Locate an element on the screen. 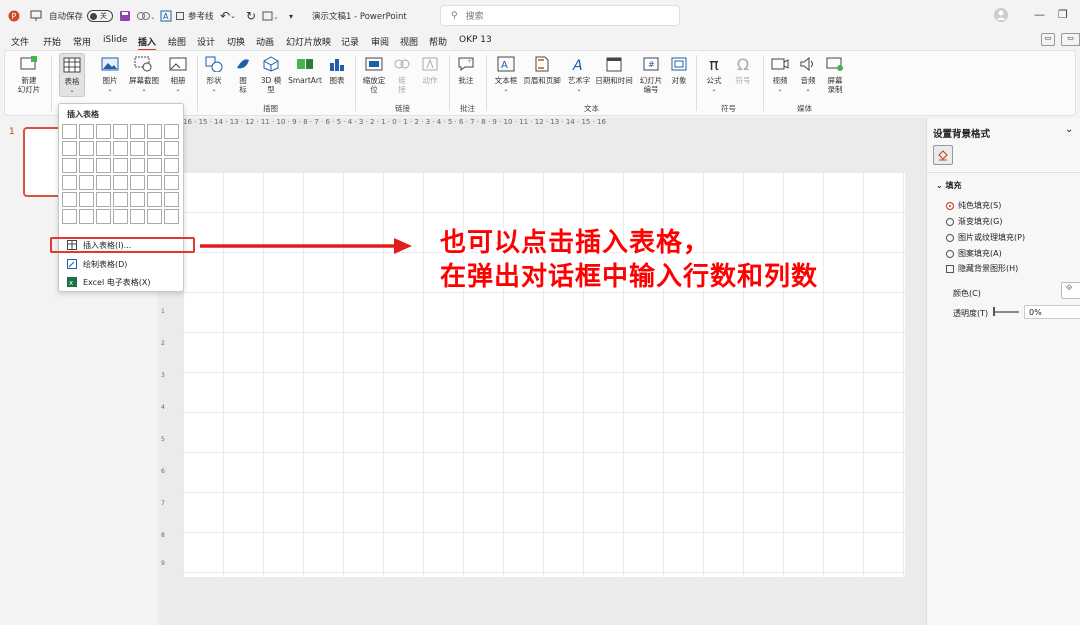 The image size is (1080, 625). tab-help: 帮助 is located at coordinates (438, 41).